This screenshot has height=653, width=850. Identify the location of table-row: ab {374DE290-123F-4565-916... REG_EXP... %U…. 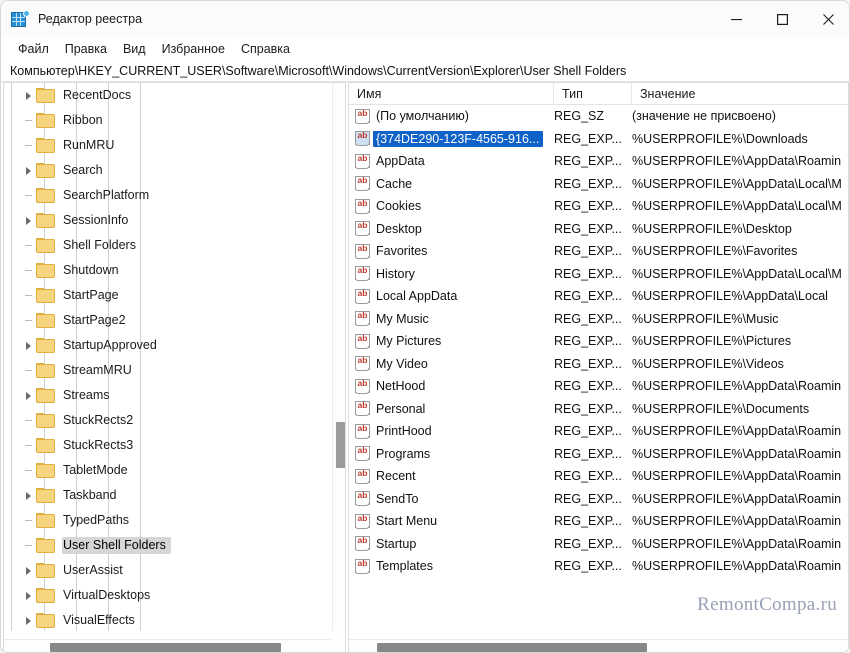
(598, 139).